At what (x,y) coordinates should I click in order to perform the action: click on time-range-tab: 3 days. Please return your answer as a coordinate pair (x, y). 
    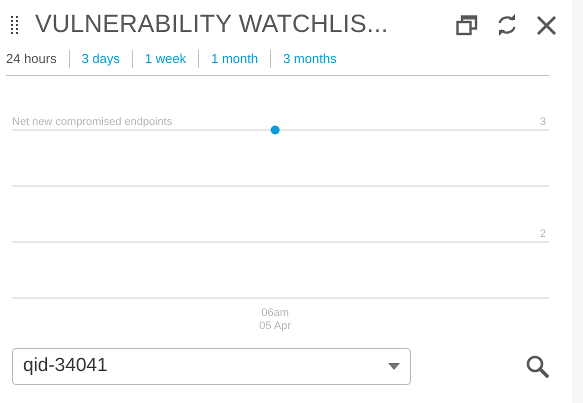
    Looking at the image, I should click on (100, 59).